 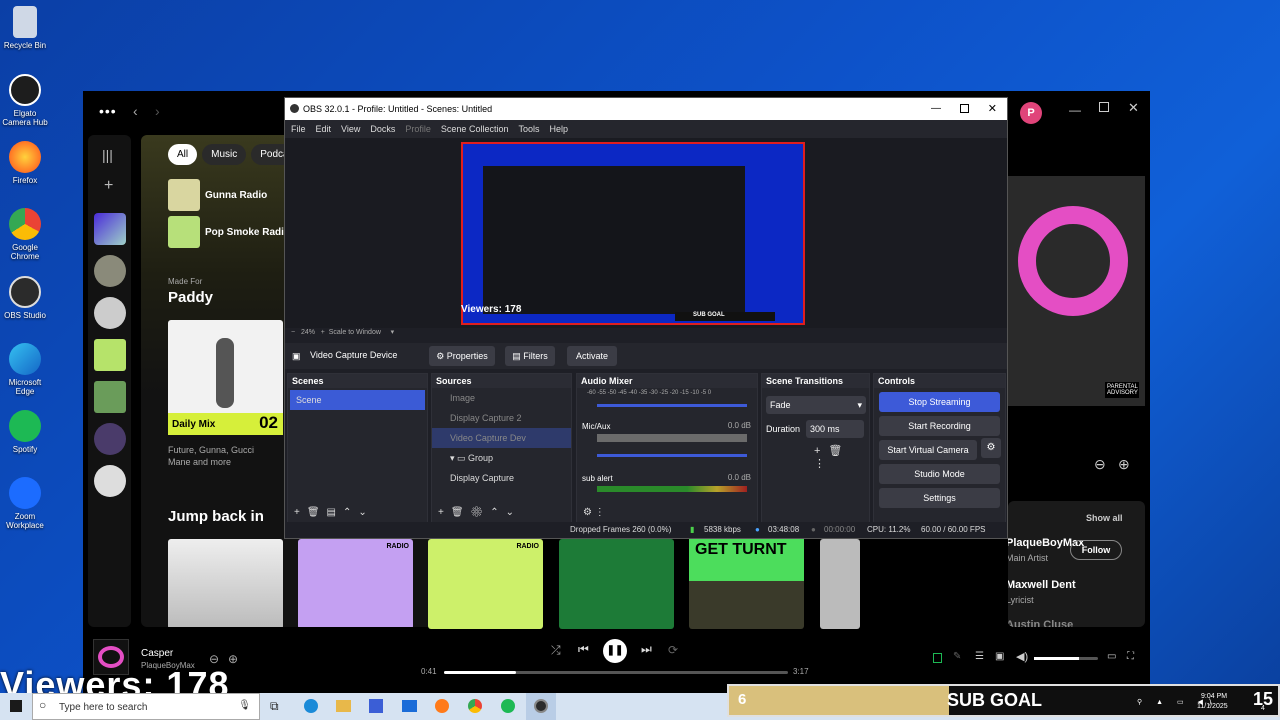 I want to click on radio-title: Gunna Radio, so click(x=236, y=195).